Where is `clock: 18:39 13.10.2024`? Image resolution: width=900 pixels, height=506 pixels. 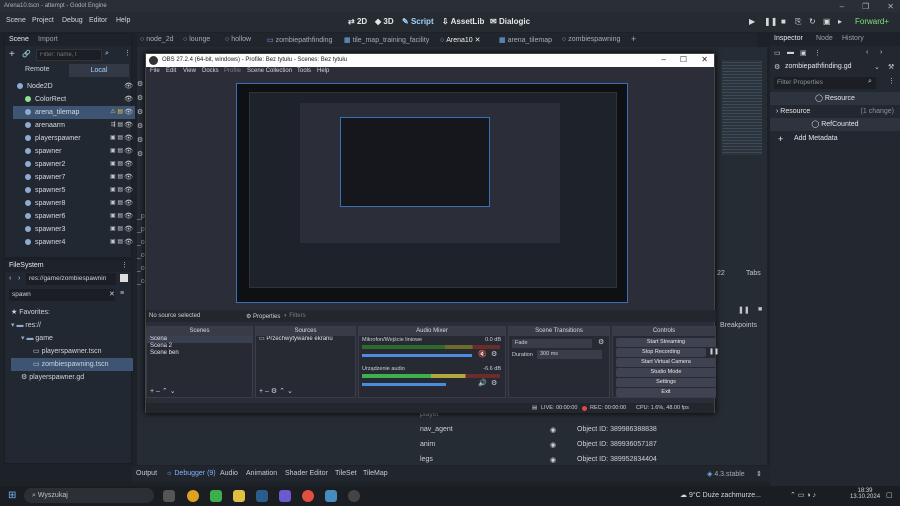 clock: 18:39 13.10.2024 is located at coordinates (865, 494).